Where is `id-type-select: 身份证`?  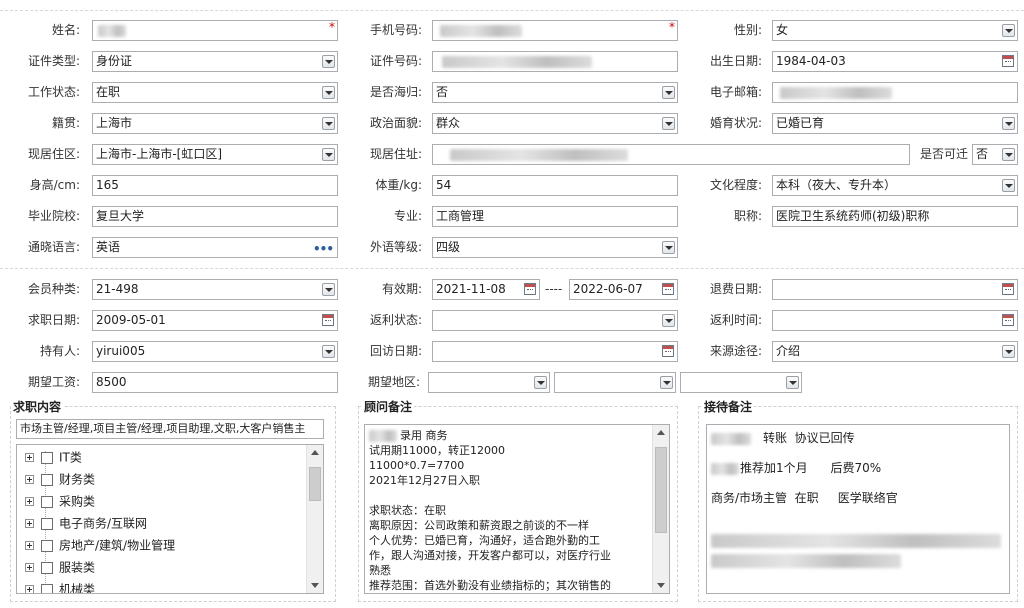
id-type-select: 身份证 is located at coordinates (215, 61).